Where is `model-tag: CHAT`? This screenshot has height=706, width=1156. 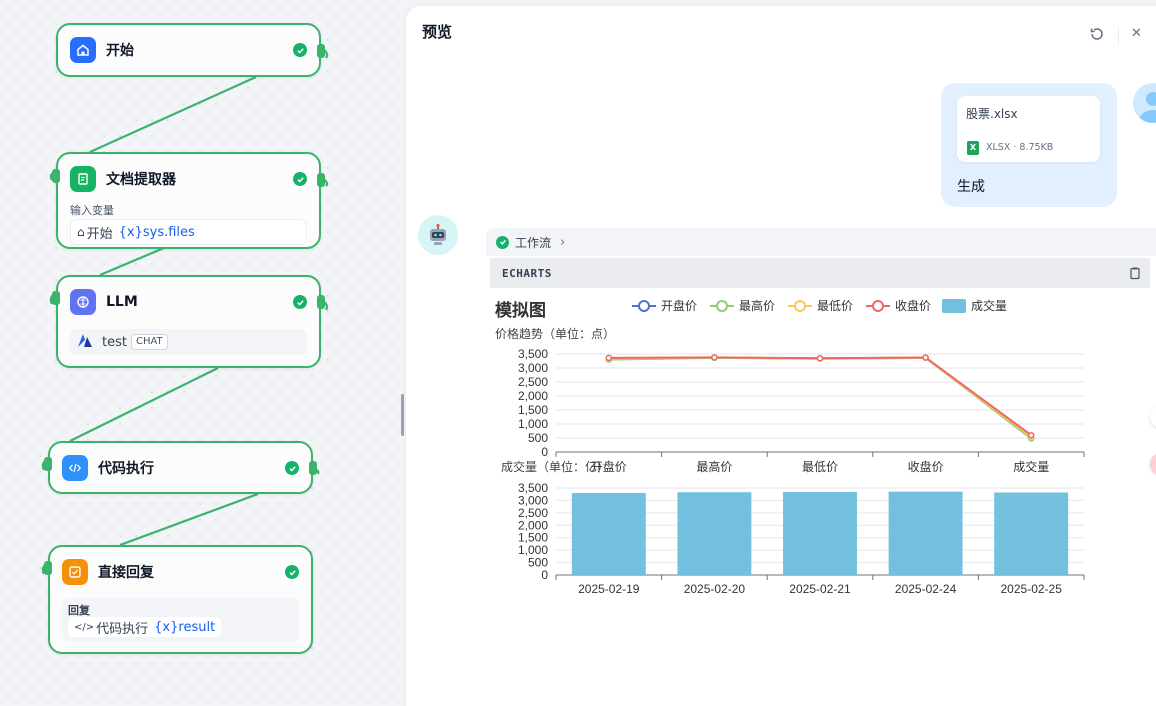
model-tag: CHAT is located at coordinates (149, 342).